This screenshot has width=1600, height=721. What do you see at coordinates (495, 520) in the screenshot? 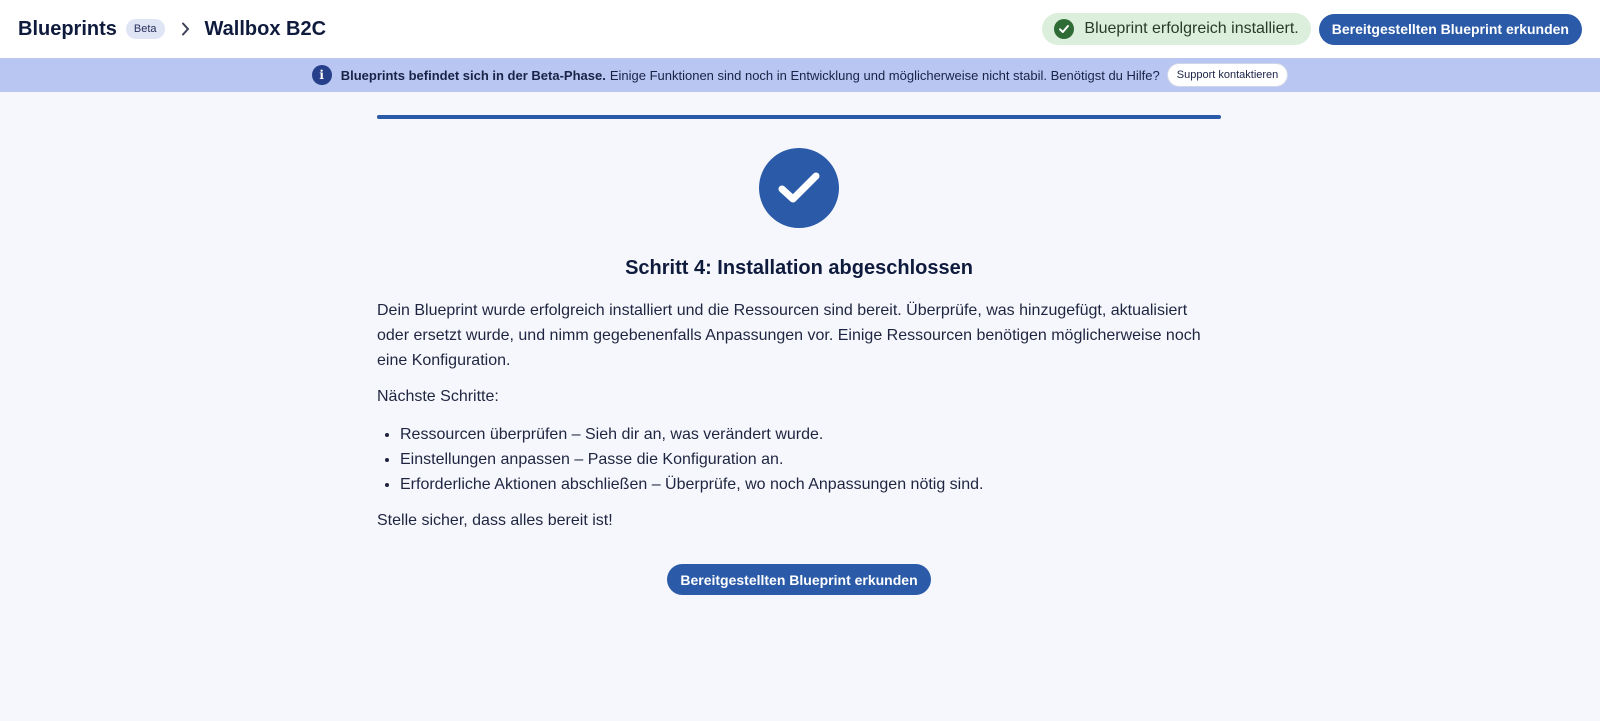
I see `outro-text: Stelle sicher, dass alles bereit ist!` at bounding box center [495, 520].